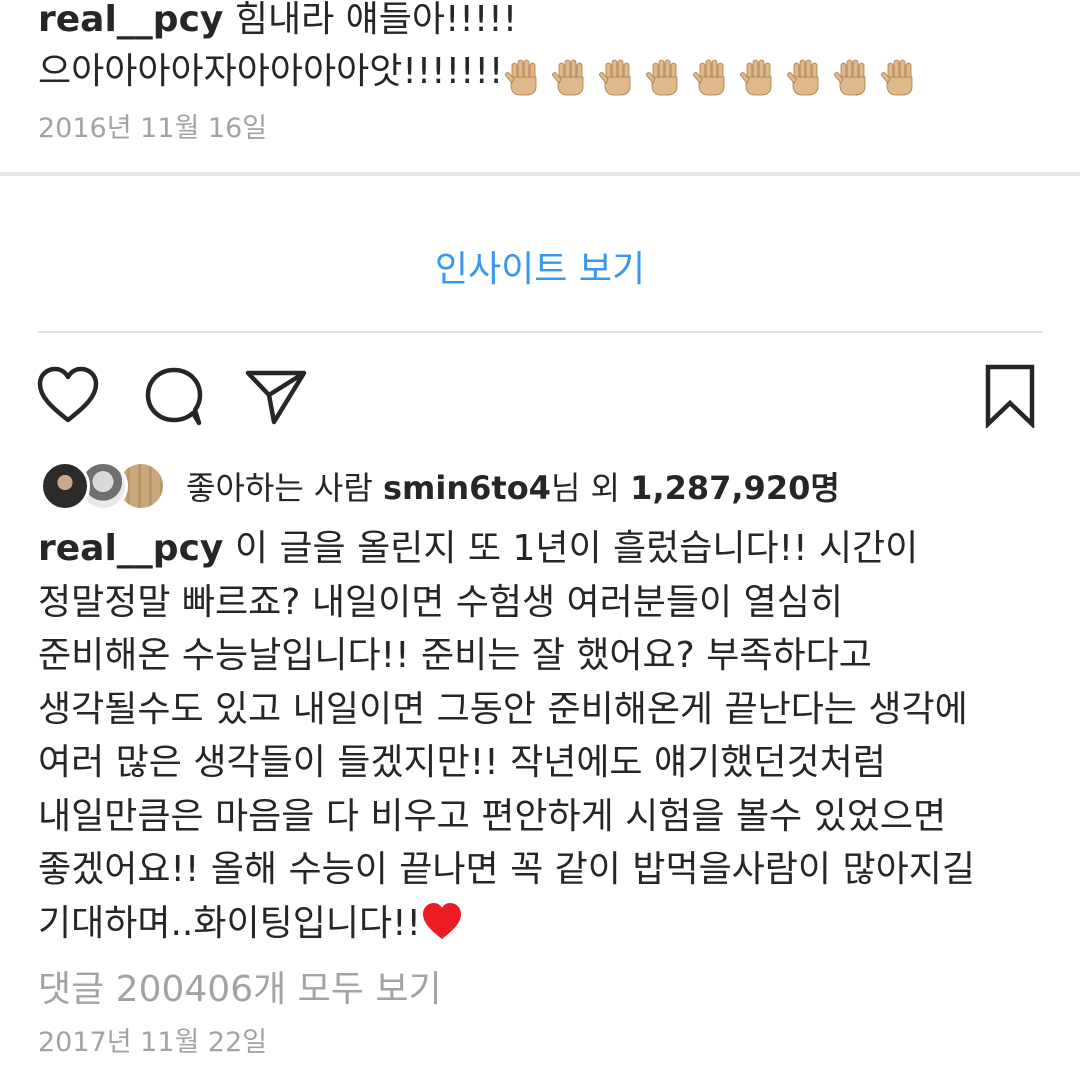 The width and height of the screenshot is (1080, 1080). Describe the element at coordinates (153, 128) in the screenshot. I see `previous-post-date: 2016년 11월 16일` at that location.